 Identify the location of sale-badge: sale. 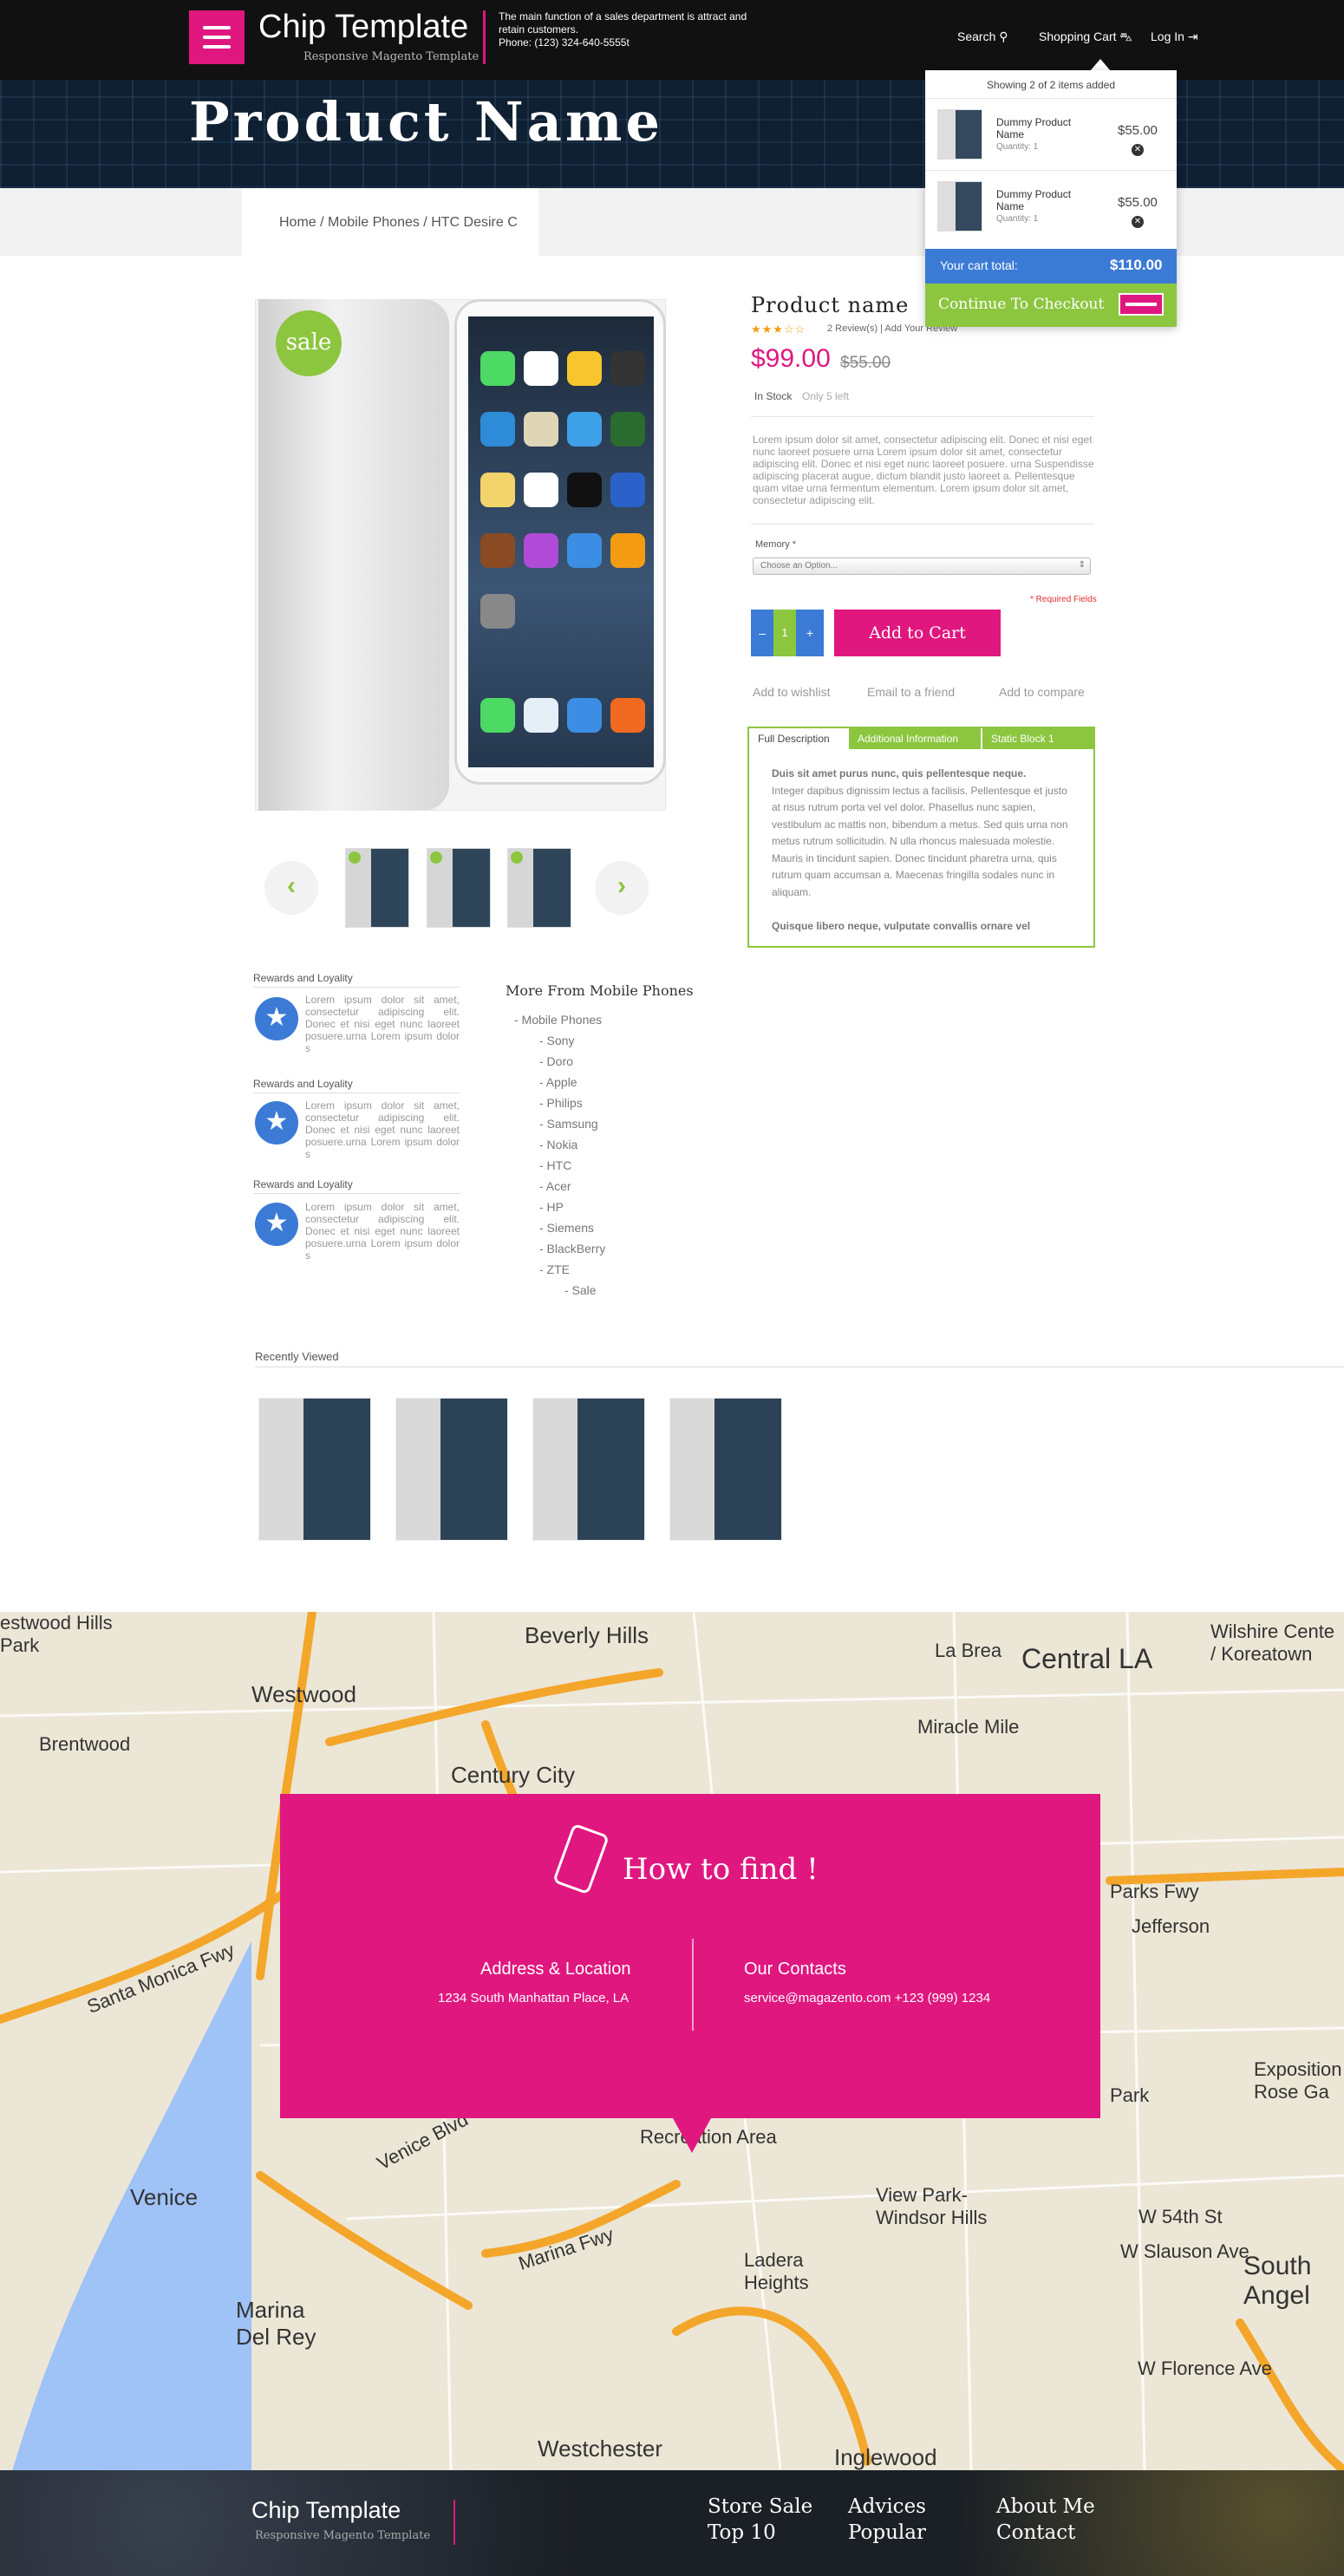
(309, 343).